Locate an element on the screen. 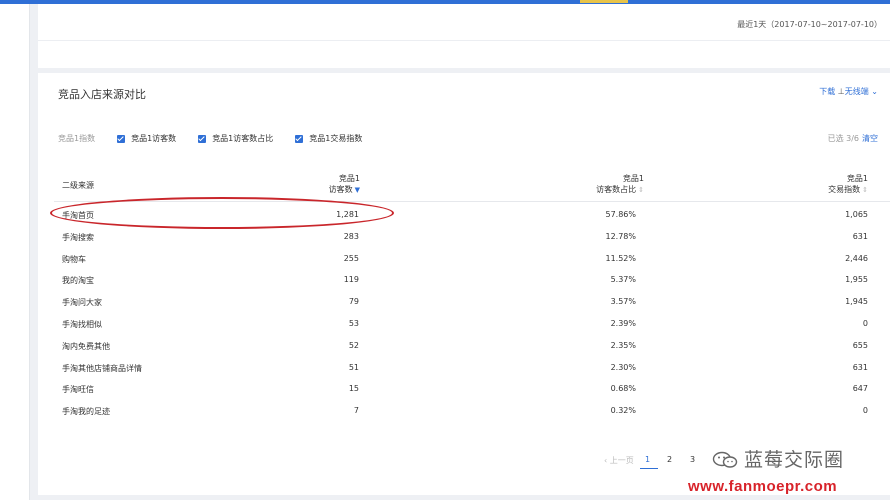 The height and width of the screenshot is (500, 890). clear-button: 清空 is located at coordinates (870, 138).